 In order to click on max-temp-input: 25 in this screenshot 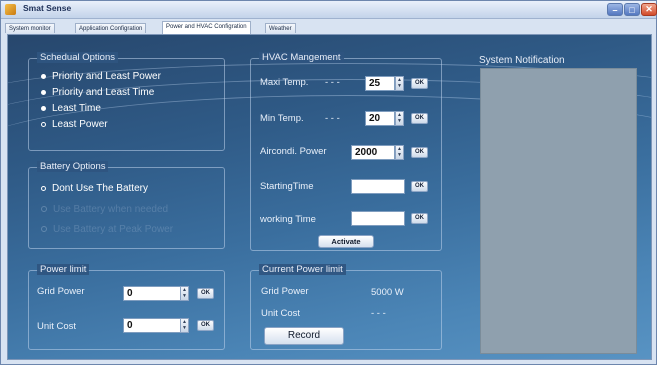, I will do `click(380, 83)`.